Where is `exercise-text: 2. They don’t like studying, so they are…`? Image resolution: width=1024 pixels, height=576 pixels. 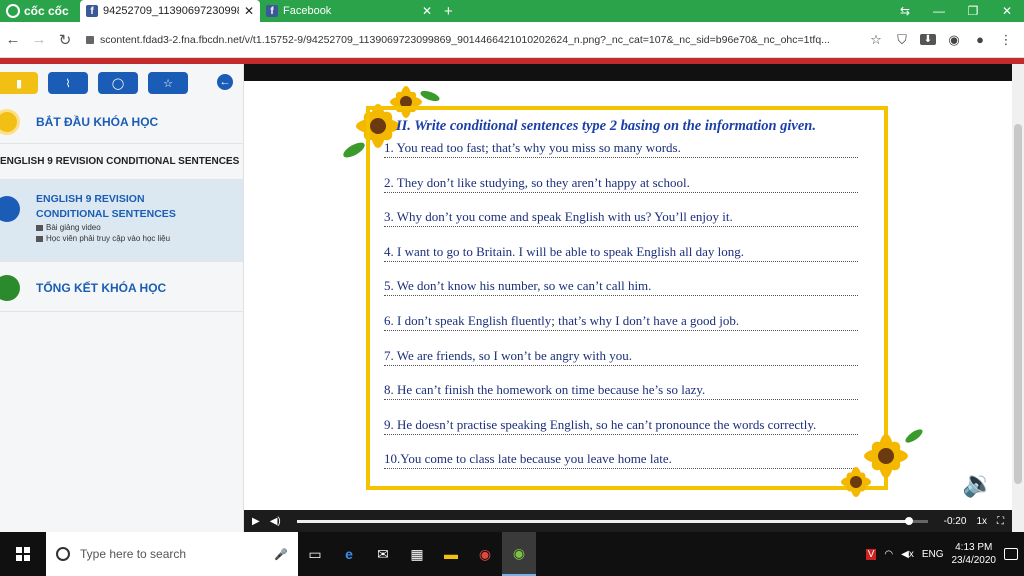
exercise-text: 2. They don’t like studying, so they are… is located at coordinates (537, 182).